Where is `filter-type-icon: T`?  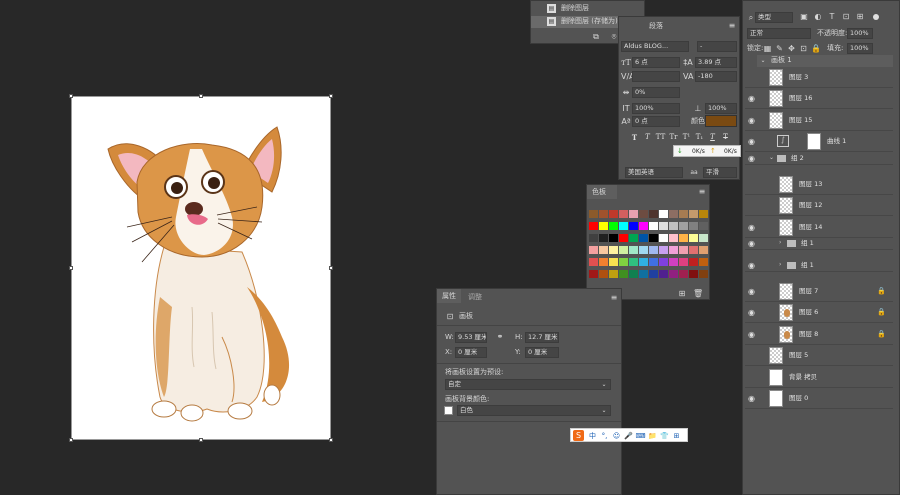 filter-type-icon: T is located at coordinates (832, 16).